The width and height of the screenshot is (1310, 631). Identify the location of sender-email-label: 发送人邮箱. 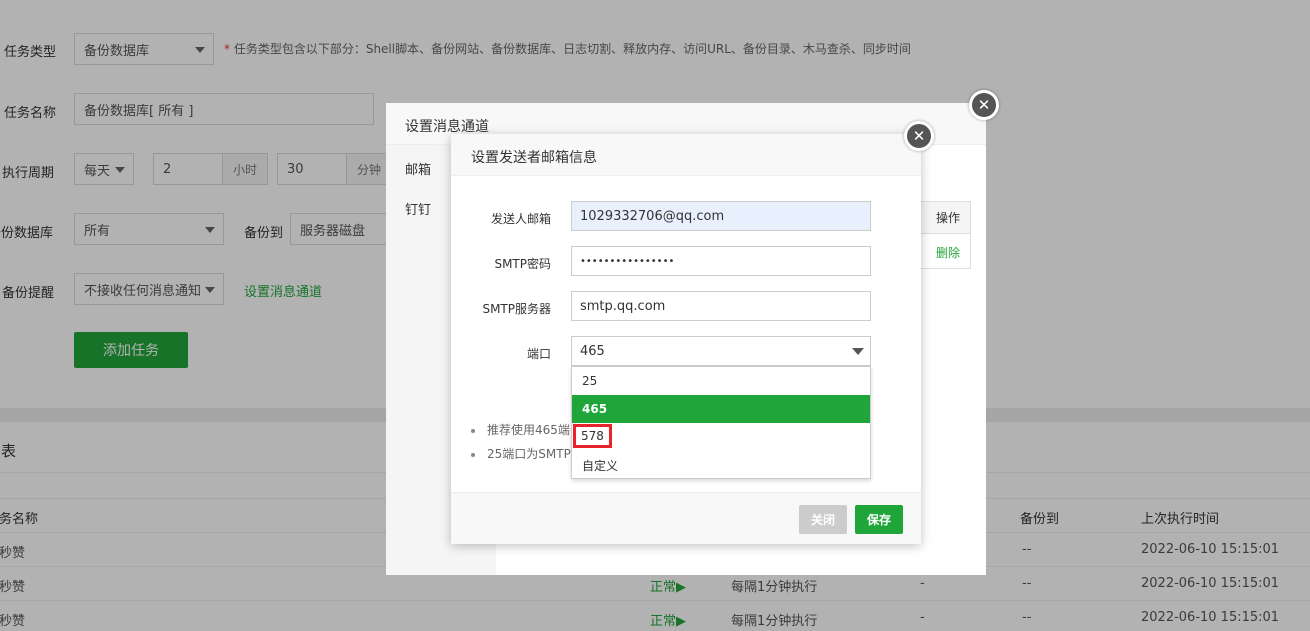
(520, 219).